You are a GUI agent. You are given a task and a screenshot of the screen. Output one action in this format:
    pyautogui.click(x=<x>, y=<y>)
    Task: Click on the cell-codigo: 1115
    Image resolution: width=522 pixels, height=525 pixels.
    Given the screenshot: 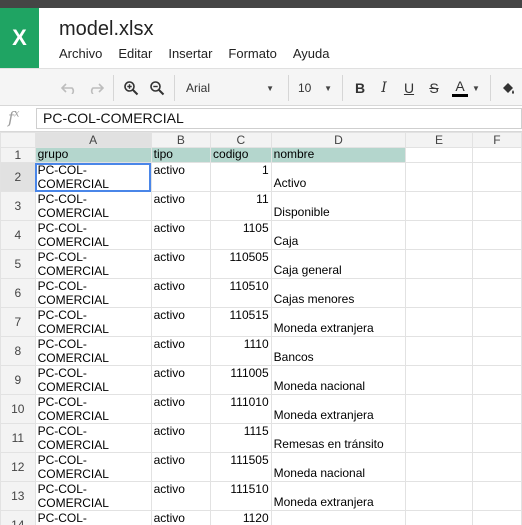 What is the action you would take?
    pyautogui.click(x=241, y=438)
    